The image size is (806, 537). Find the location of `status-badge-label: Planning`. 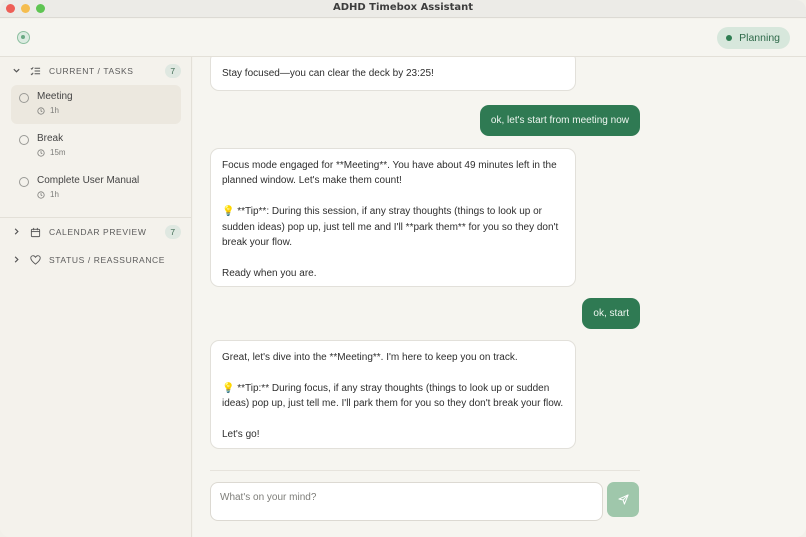

status-badge-label: Planning is located at coordinates (759, 38).